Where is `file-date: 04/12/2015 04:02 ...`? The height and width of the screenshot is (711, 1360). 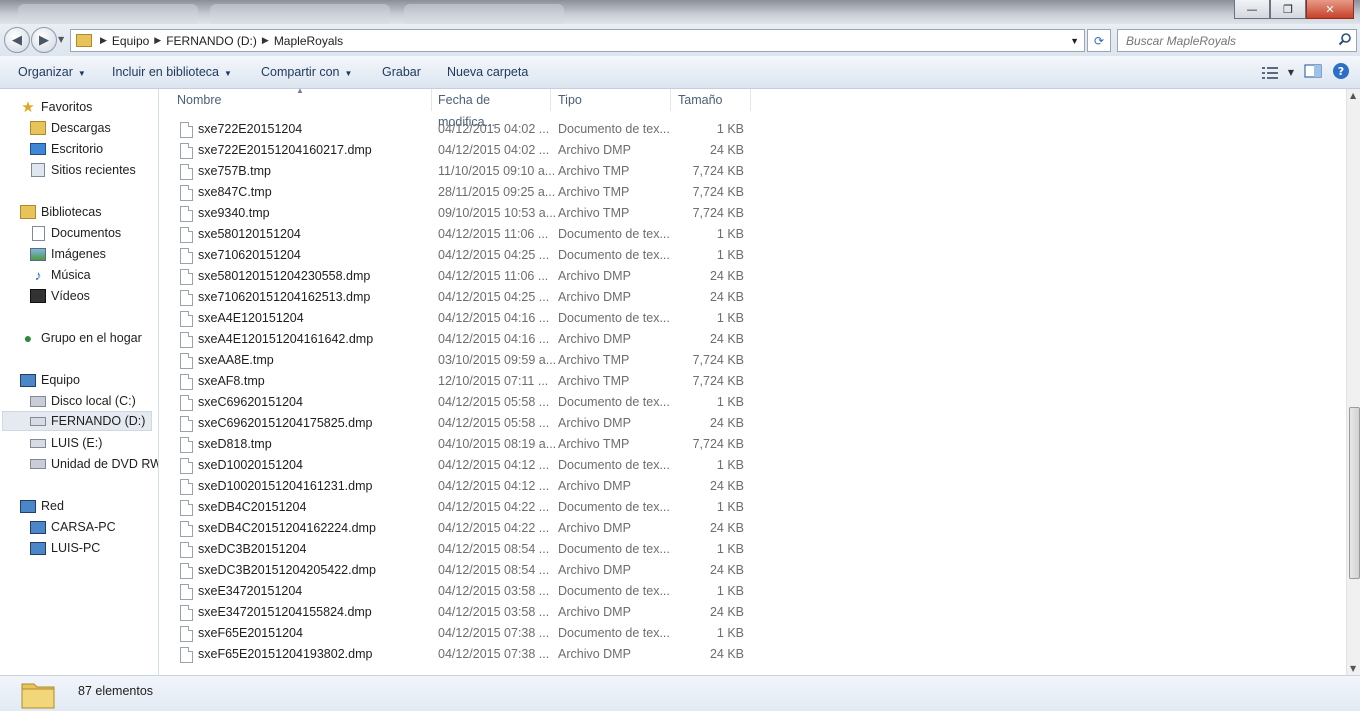 file-date: 04/12/2015 04:02 ... is located at coordinates (494, 150).